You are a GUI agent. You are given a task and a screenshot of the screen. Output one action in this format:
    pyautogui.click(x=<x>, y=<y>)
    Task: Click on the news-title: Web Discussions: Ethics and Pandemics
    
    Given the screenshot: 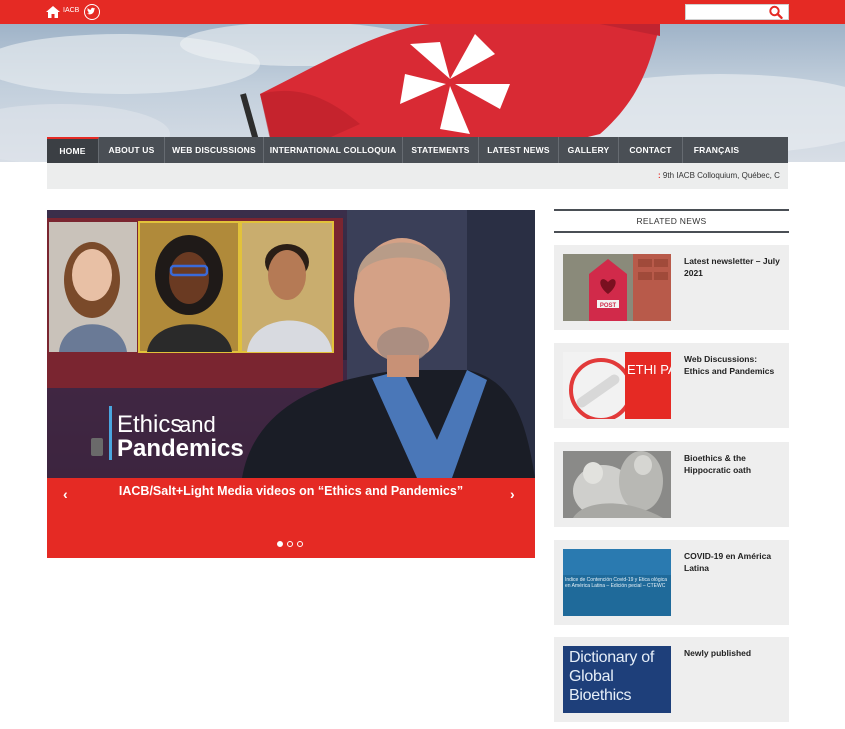 What is the action you would take?
    pyautogui.click(x=734, y=365)
    